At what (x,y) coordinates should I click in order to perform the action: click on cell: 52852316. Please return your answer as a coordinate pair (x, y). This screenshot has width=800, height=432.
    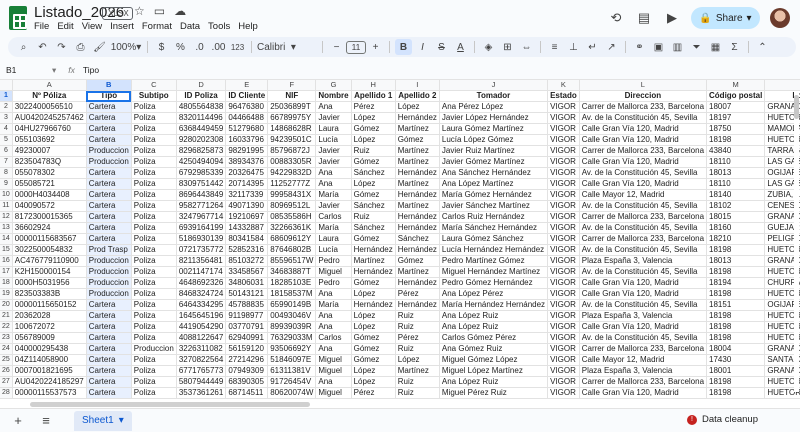
    Looking at the image, I should click on (247, 250).